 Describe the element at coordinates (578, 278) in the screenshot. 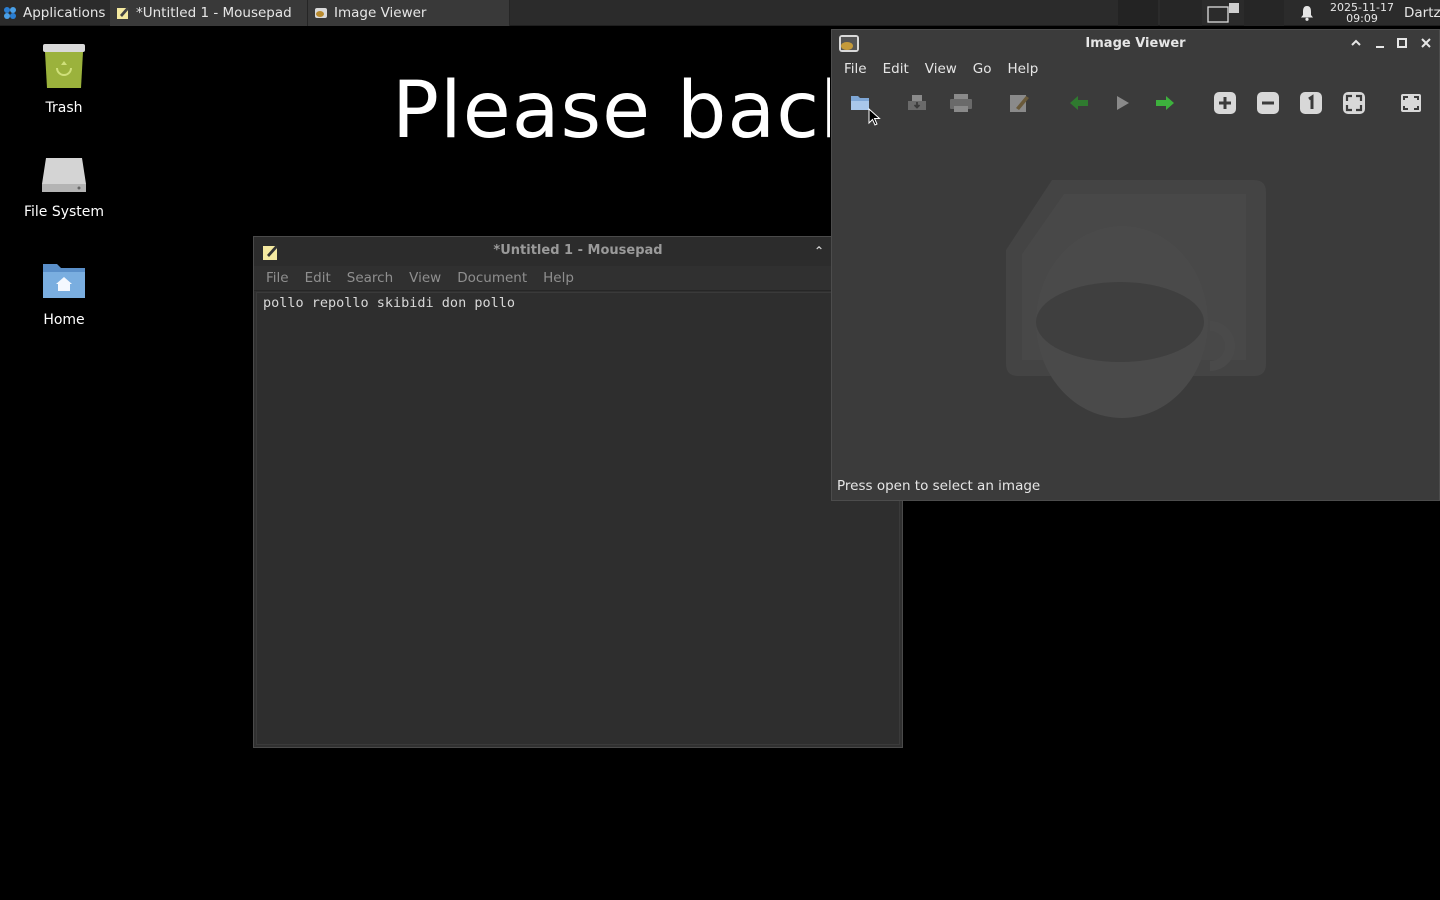

I see `mousepad-menubar: File Edit Search View Document Help` at that location.